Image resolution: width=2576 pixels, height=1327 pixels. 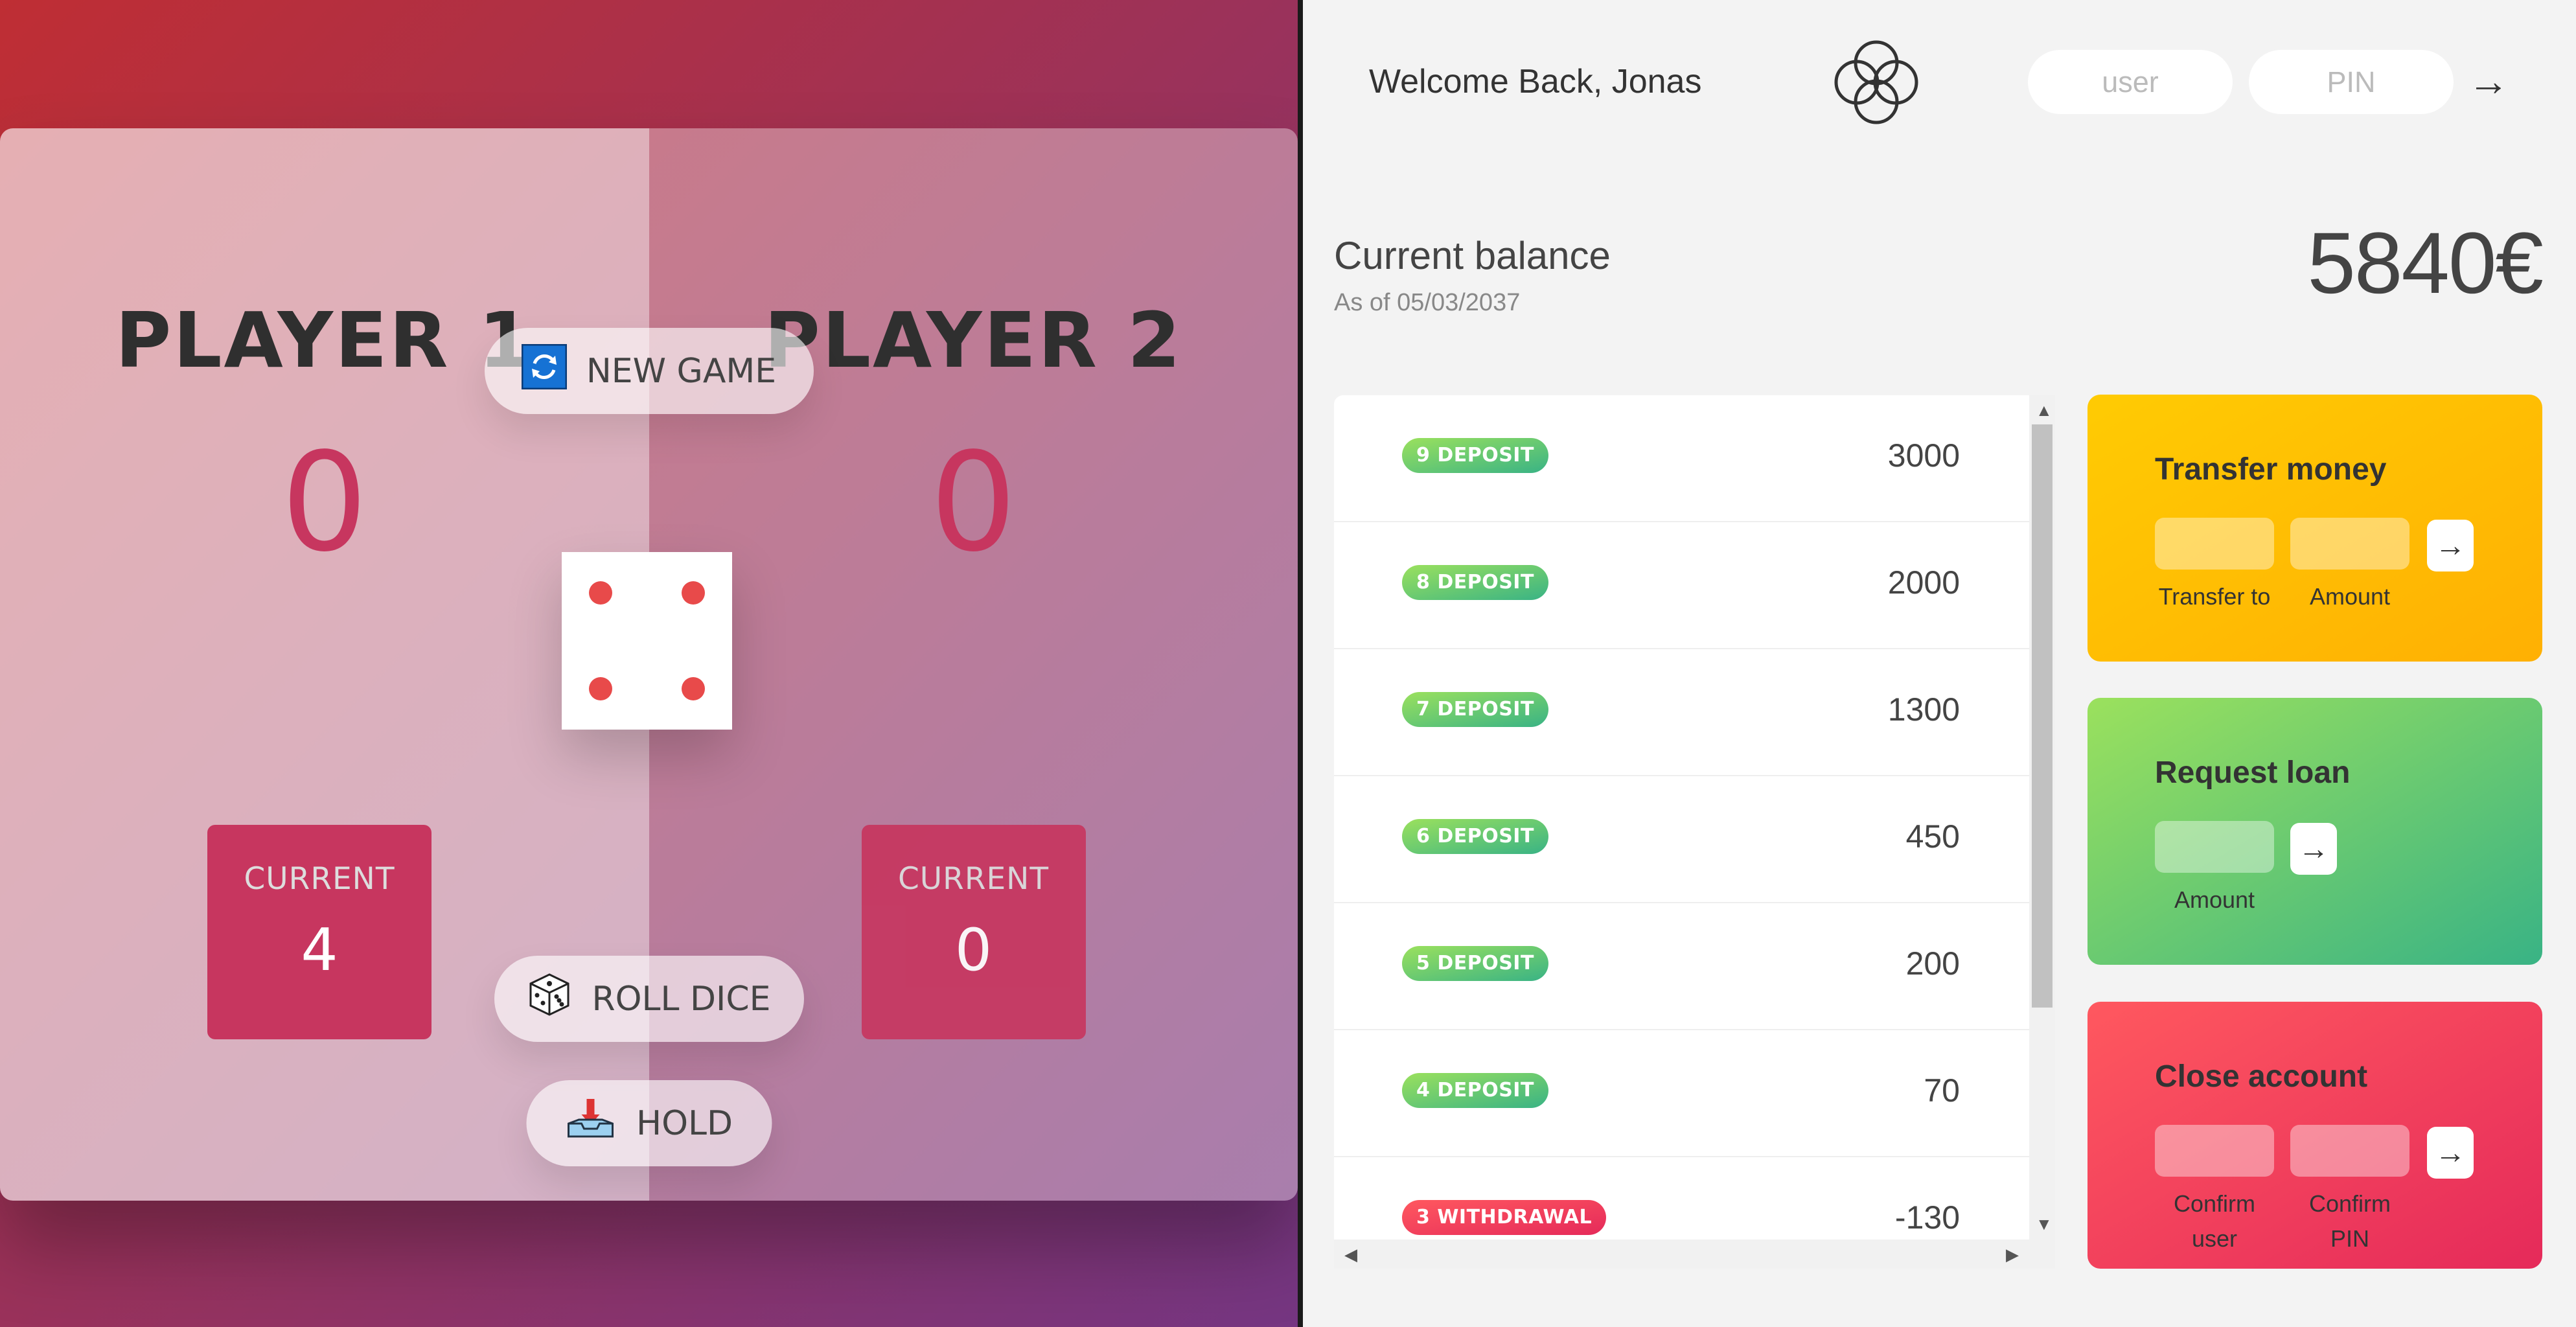 What do you see at coordinates (2349, 544) in the screenshot?
I see `transfer-amount-input` at bounding box center [2349, 544].